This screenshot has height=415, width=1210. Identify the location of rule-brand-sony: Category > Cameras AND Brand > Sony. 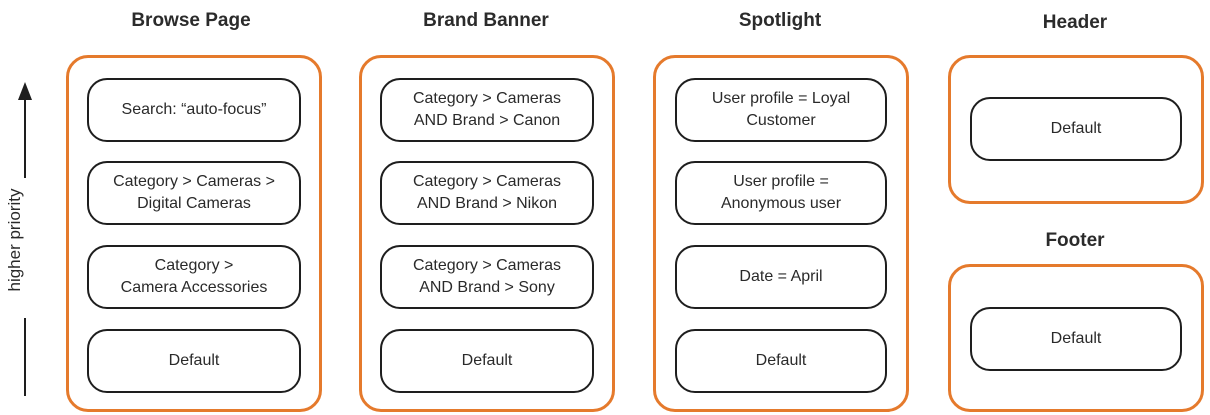
(487, 277).